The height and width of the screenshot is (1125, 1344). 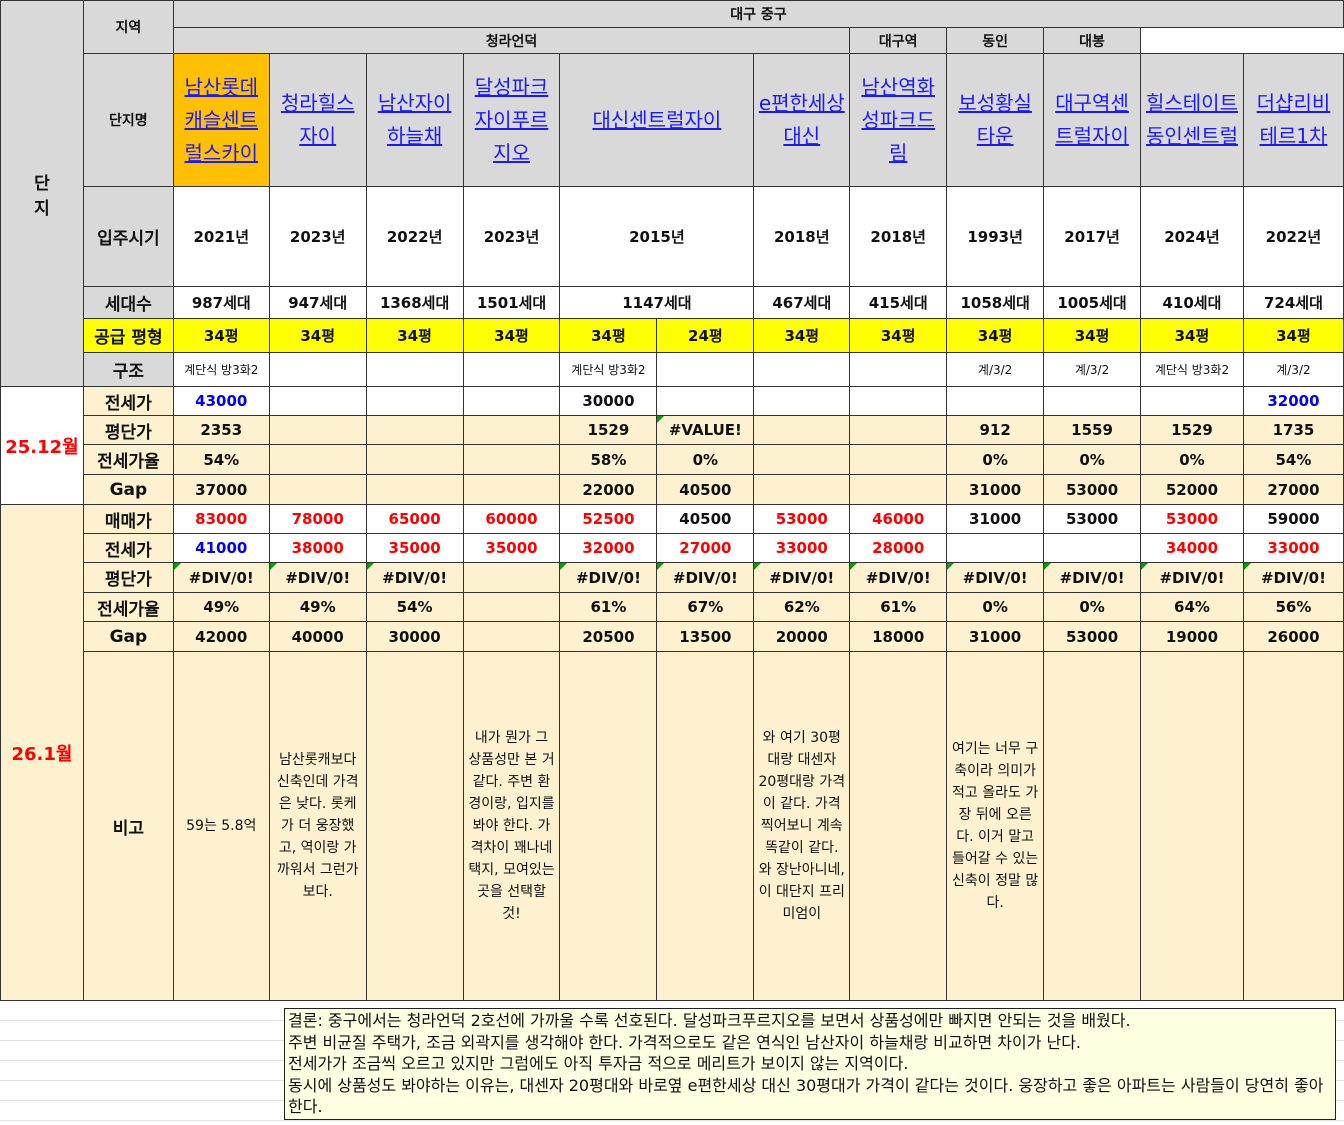 I want to click on gap-cell: 27000, so click(x=1293, y=489).